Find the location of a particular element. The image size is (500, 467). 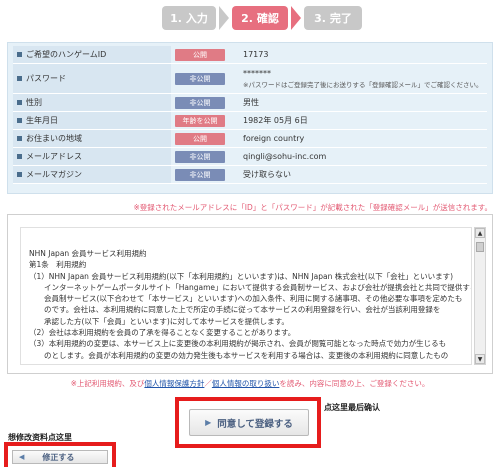

scroll-up-icon: ▲ is located at coordinates (480, 233).